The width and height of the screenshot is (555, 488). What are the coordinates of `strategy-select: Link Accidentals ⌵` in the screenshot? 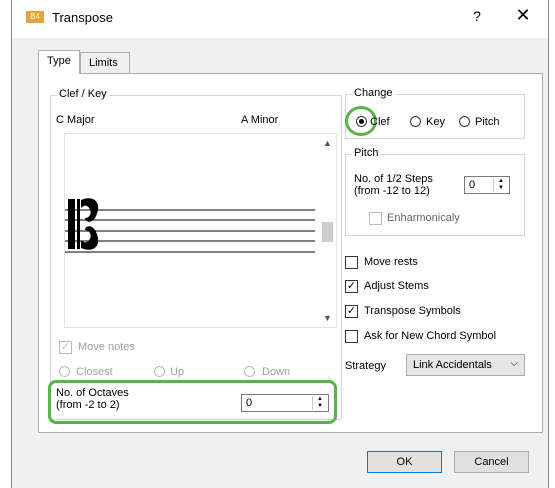 It's located at (465, 365).